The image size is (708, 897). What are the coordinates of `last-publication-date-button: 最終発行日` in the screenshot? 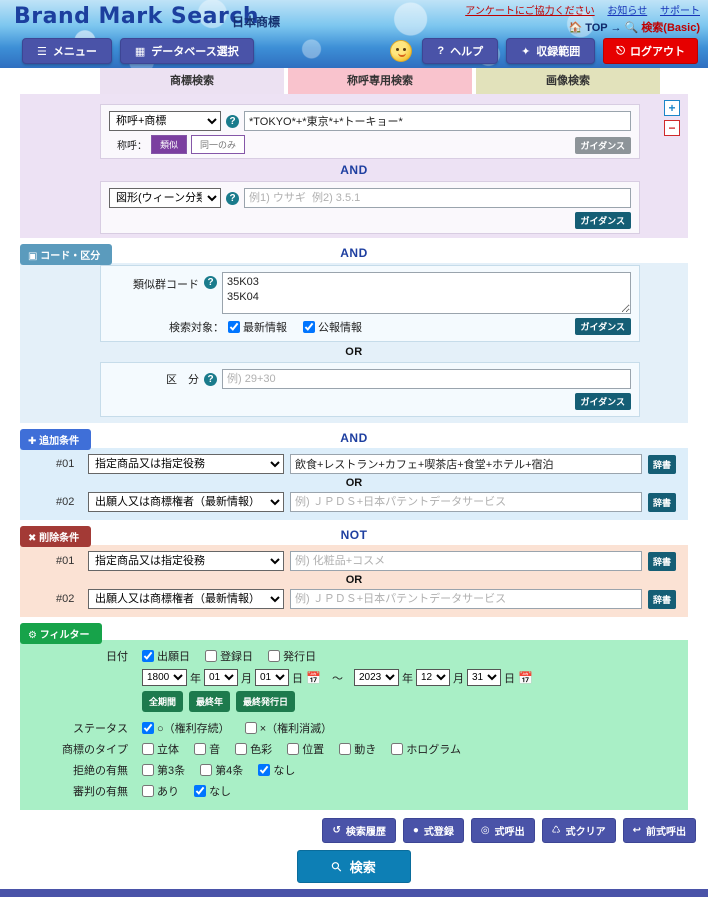 It's located at (266, 701).